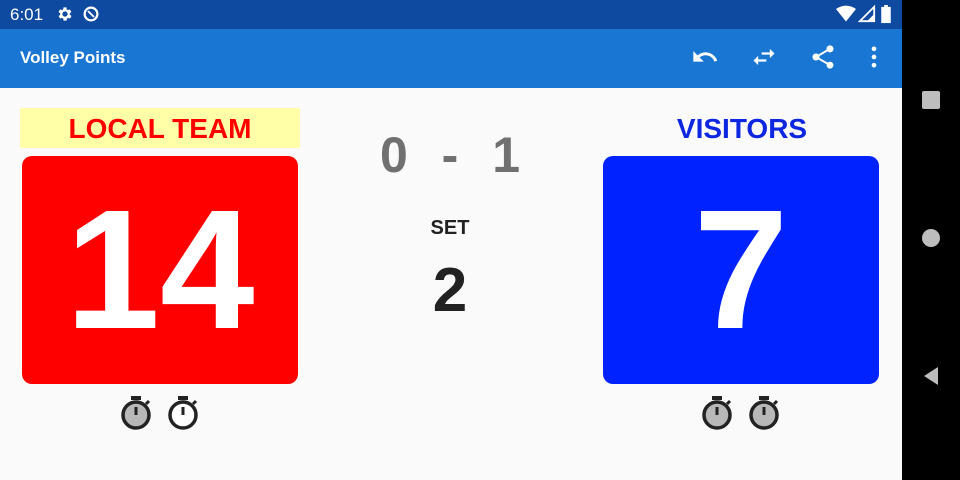 The width and height of the screenshot is (960, 480). I want to click on signal-icon, so click(867, 14).